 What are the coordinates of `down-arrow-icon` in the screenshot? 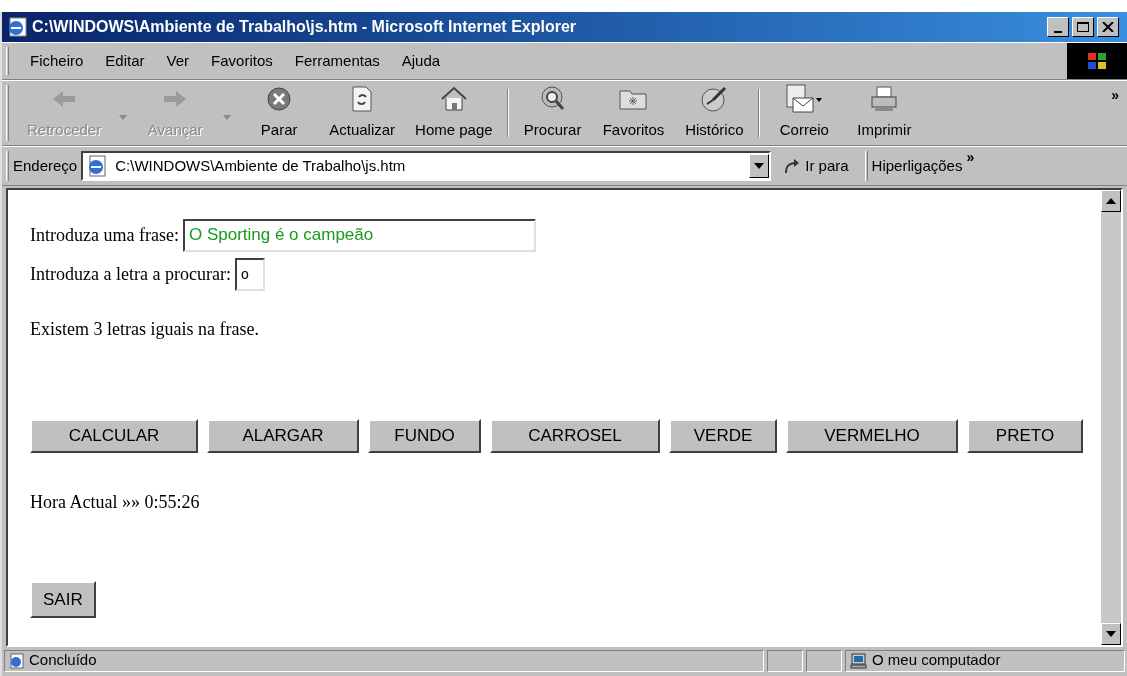 It's located at (1111, 634).